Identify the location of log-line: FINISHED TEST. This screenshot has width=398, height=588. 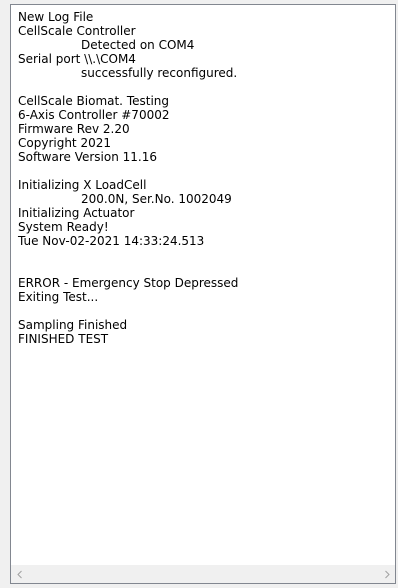
(63, 339).